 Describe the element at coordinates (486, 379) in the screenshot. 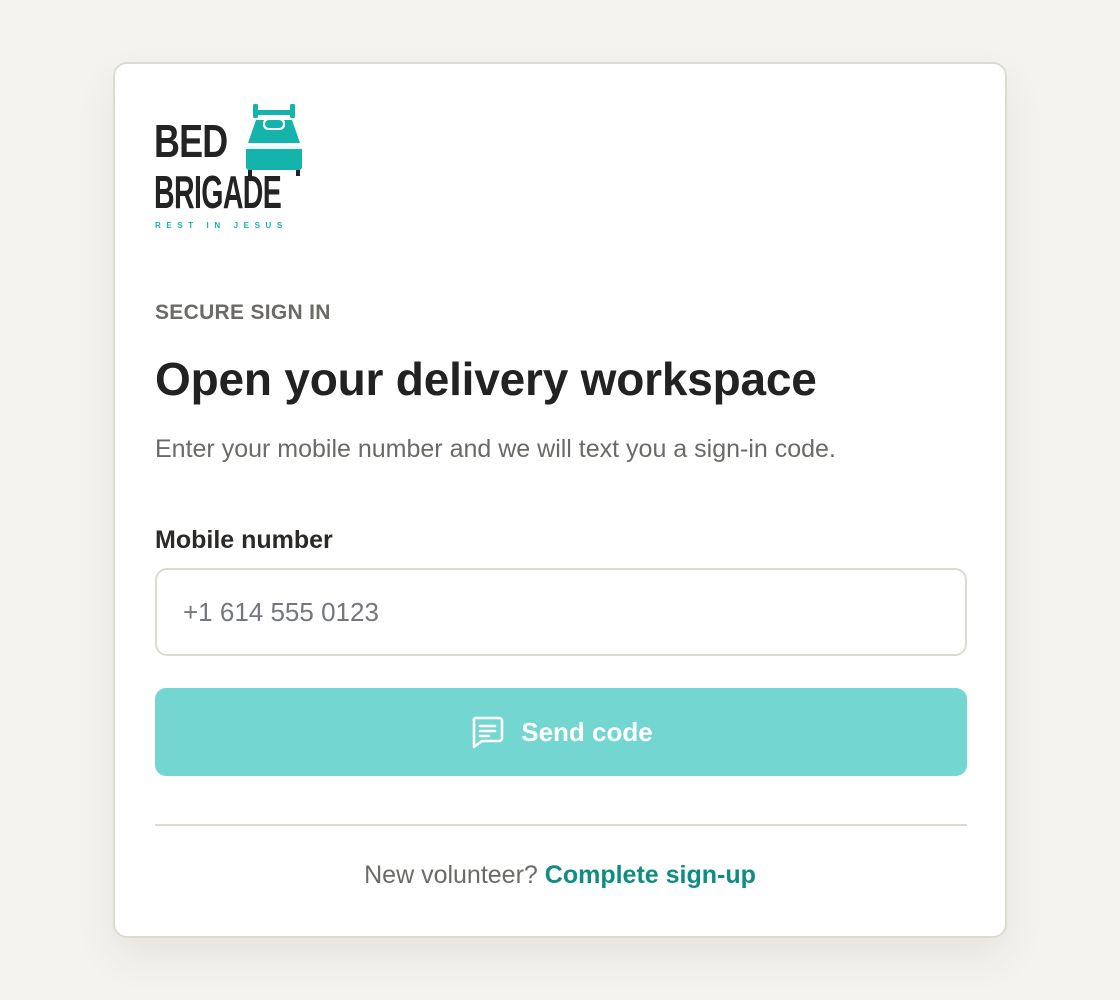

I see `page-title: Open your delivery workspace` at that location.